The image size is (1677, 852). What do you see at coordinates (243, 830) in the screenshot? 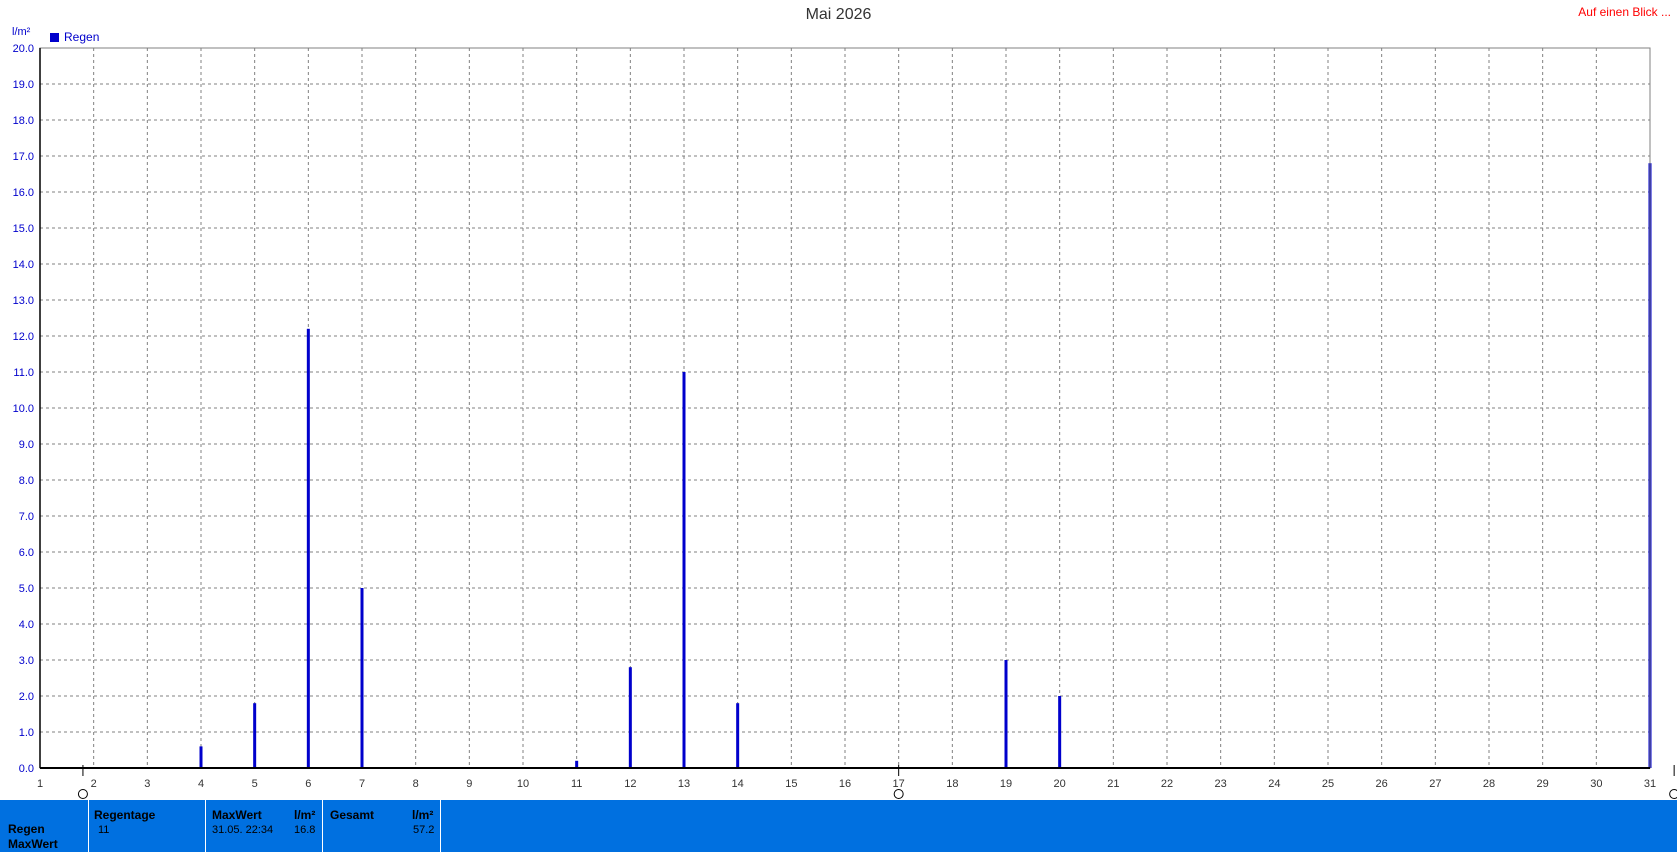
I see `maxwert-date: 31.05. 22:34` at bounding box center [243, 830].